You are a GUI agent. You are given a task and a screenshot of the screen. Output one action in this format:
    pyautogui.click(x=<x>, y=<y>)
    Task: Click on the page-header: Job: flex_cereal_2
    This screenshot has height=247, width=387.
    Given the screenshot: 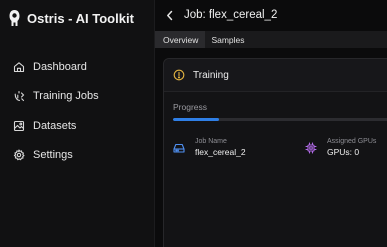 What is the action you would take?
    pyautogui.click(x=271, y=15)
    